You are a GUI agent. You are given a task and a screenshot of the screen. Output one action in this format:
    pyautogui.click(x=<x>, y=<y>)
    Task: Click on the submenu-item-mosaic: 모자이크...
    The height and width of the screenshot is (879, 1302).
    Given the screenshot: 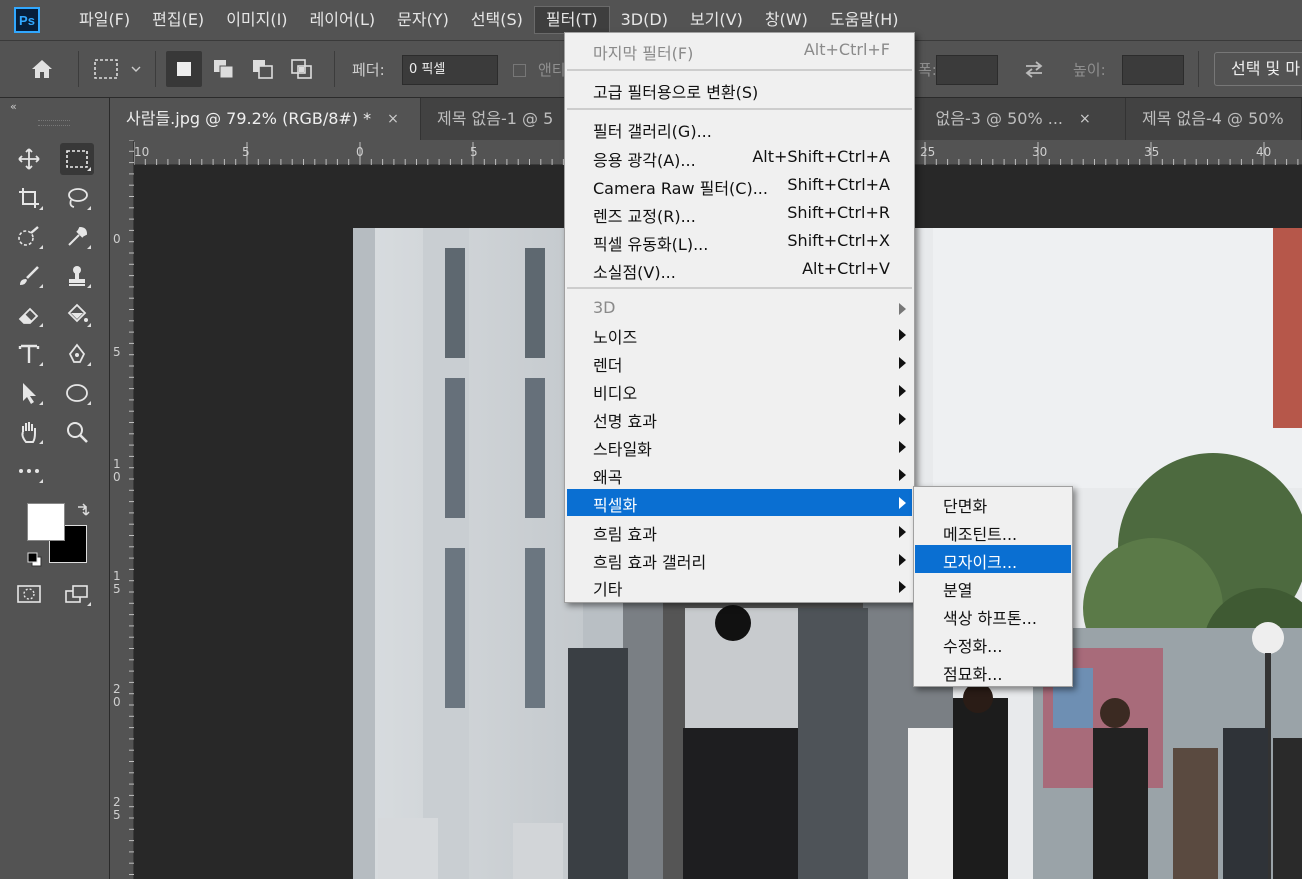 What is the action you would take?
    pyautogui.click(x=993, y=559)
    